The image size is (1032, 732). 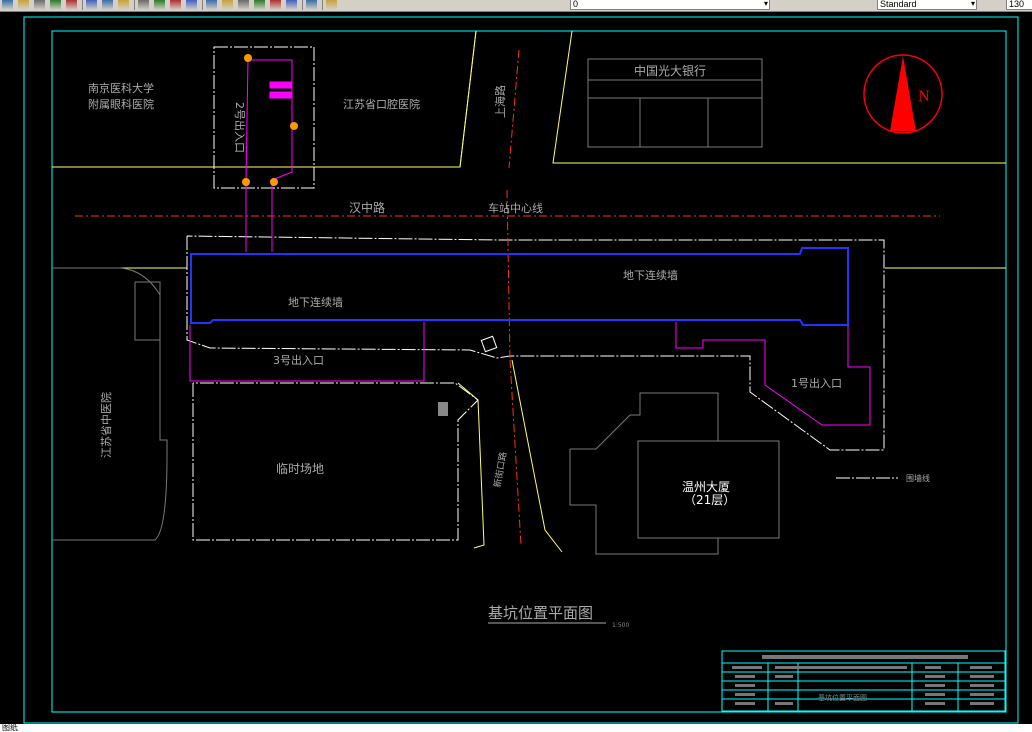 What do you see at coordinates (918, 478) in the screenshot?
I see `label-fence-line: 围墙线` at bounding box center [918, 478].